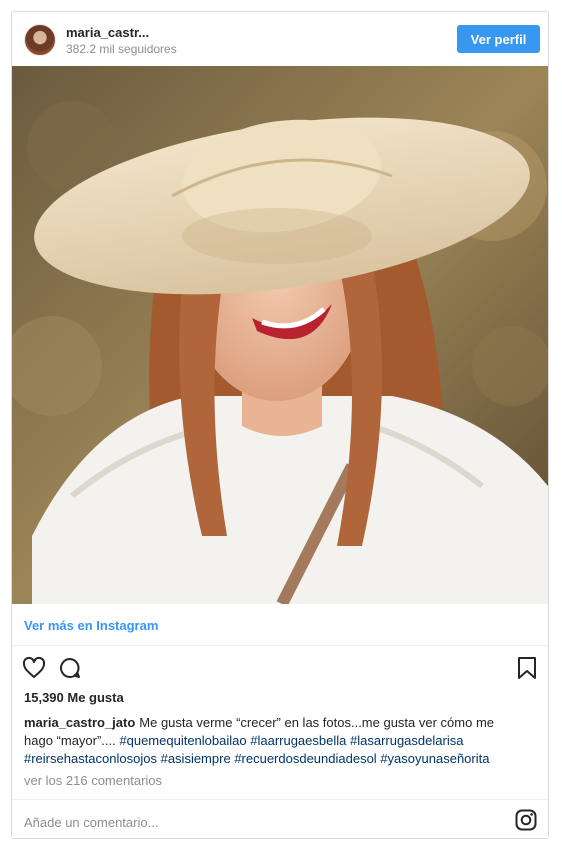 The height and width of the screenshot is (849, 562). Describe the element at coordinates (91, 625) in the screenshot. I see `more-link-label: Ver más en Instagram` at that location.